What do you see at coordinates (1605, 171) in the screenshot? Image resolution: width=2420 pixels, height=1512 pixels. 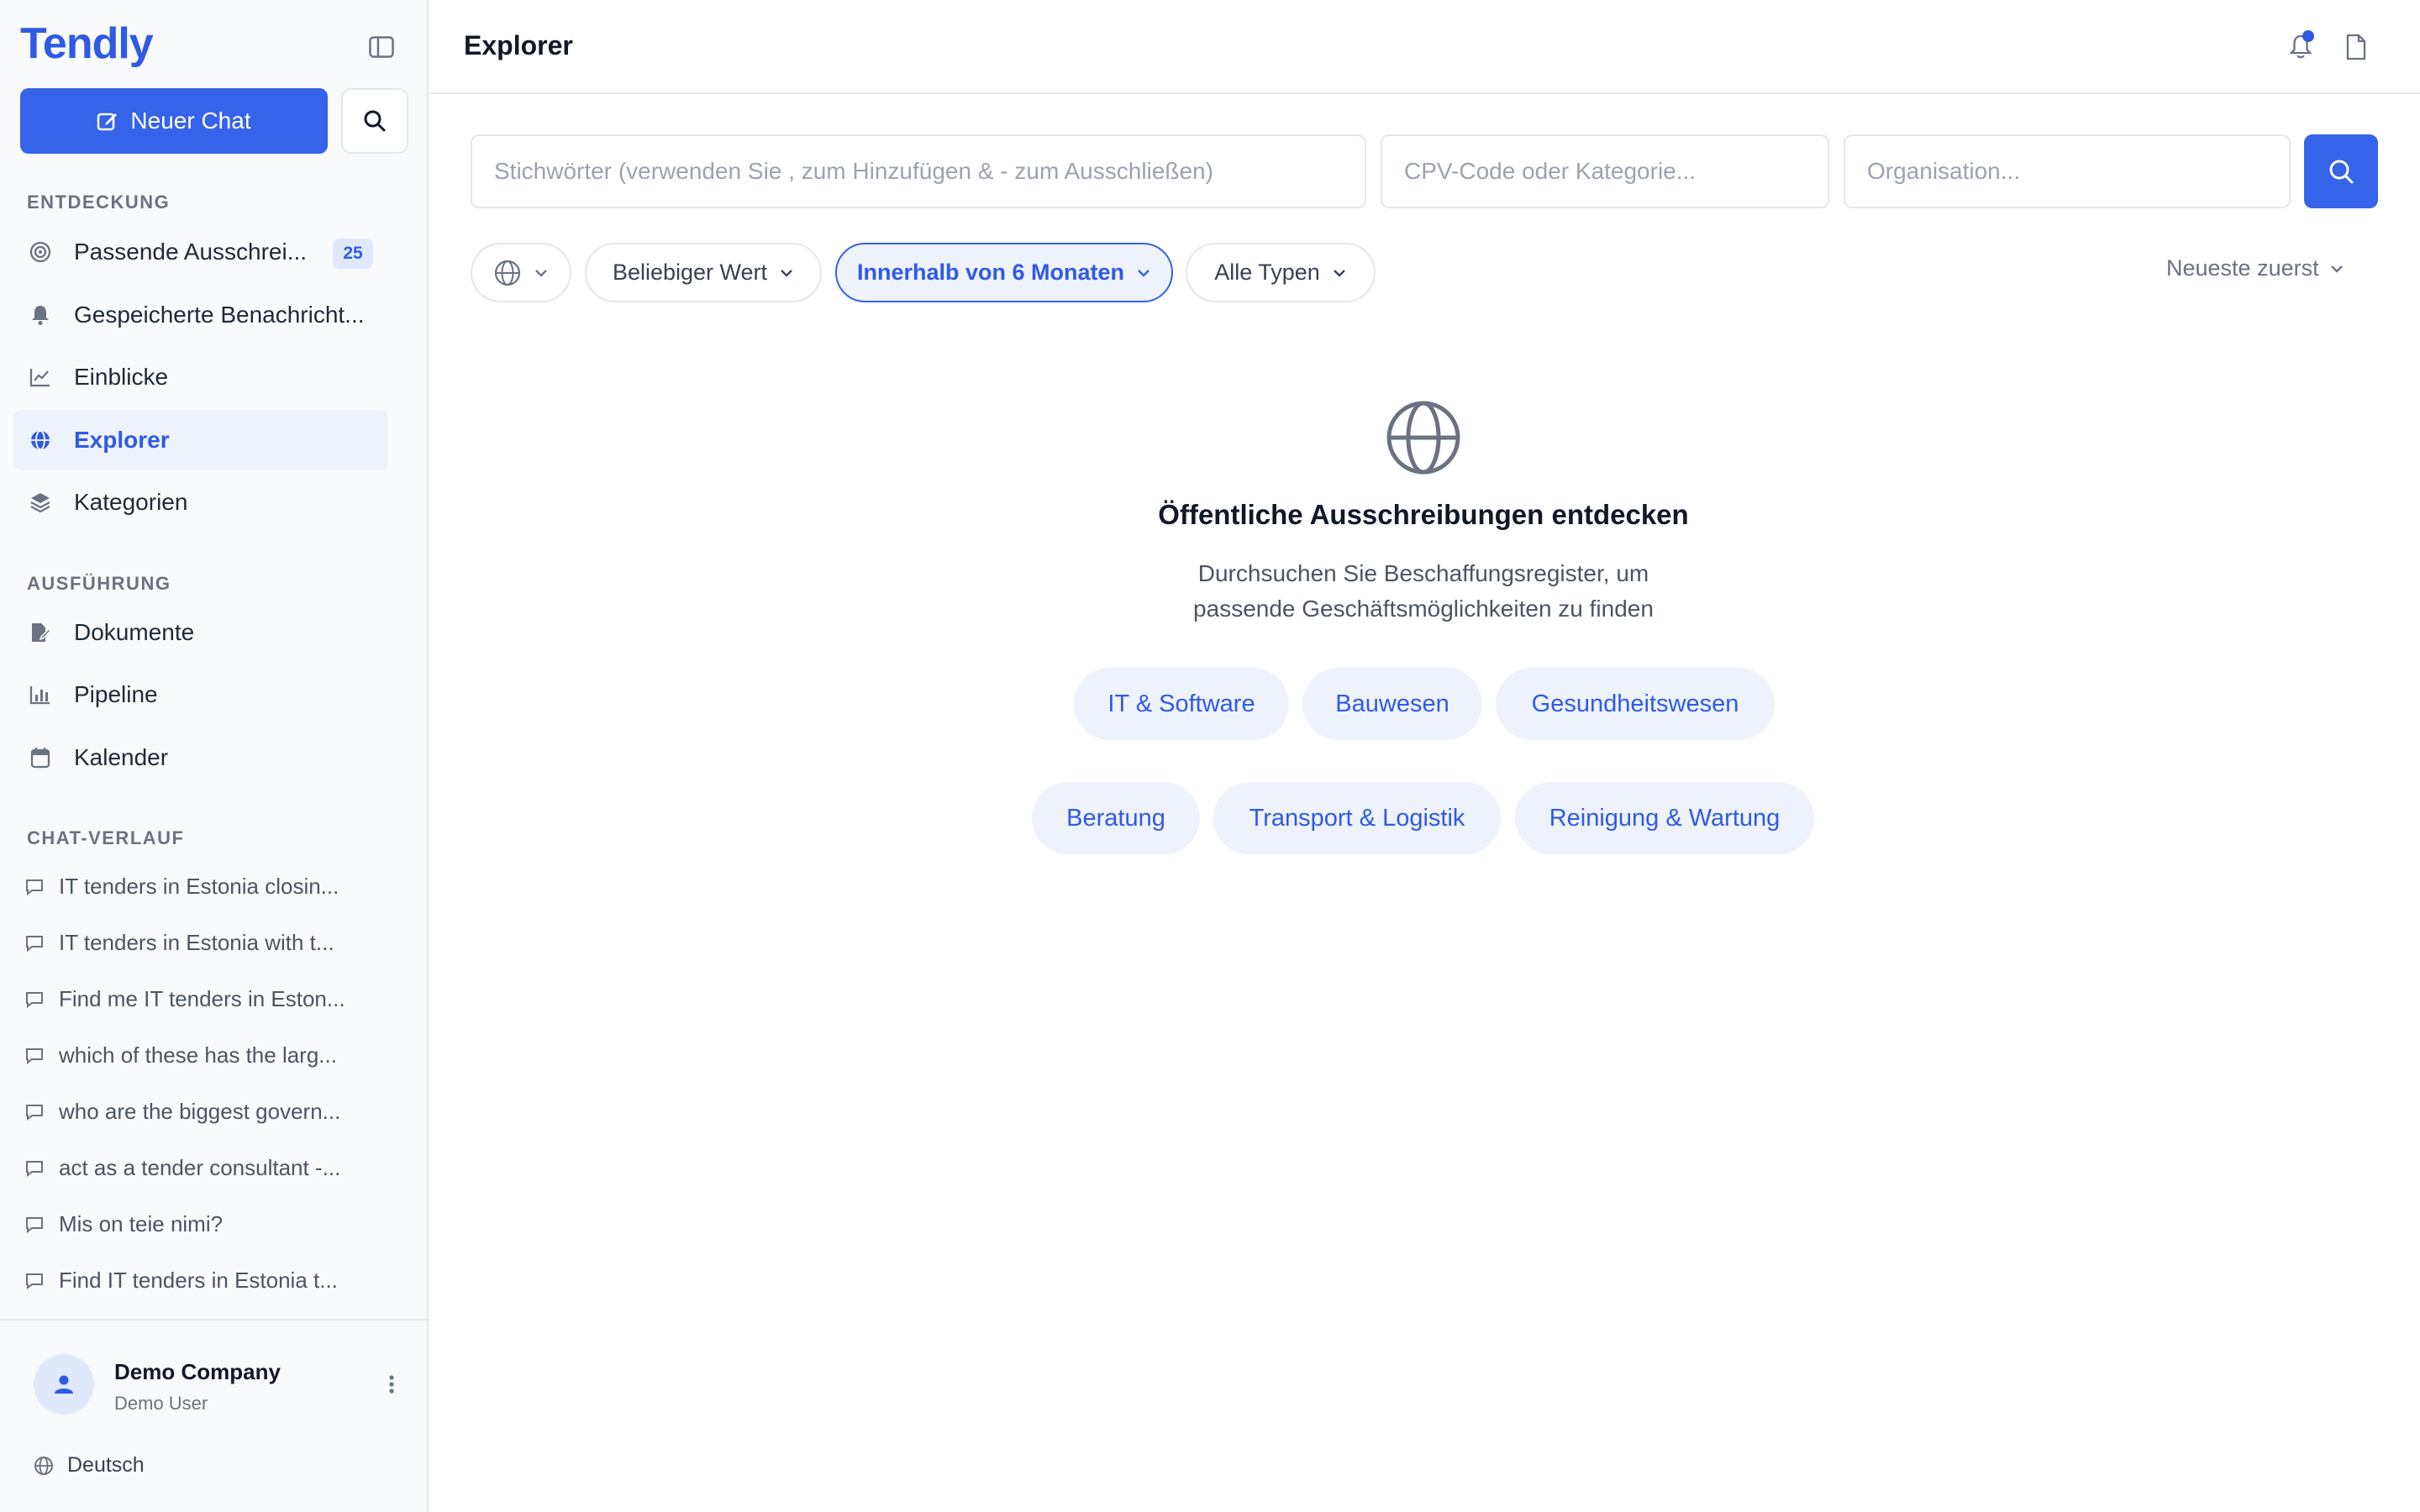 I see `cpv-code-input` at bounding box center [1605, 171].